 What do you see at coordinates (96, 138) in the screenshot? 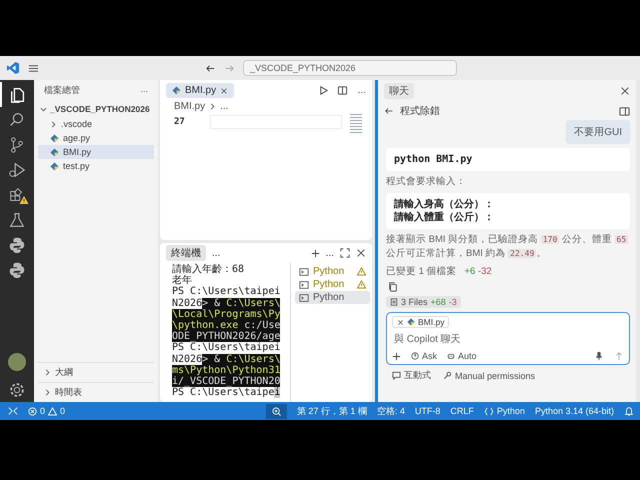
I see `file-item: age.py` at bounding box center [96, 138].